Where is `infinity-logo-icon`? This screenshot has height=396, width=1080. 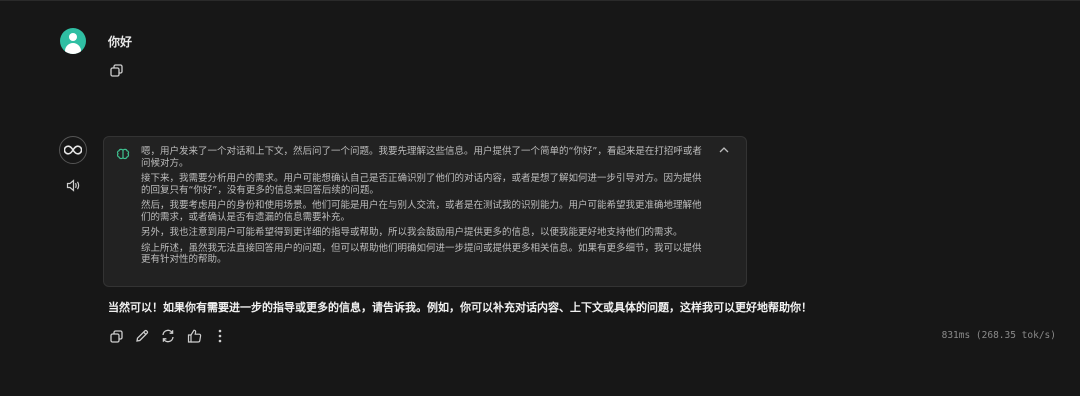 infinity-logo-icon is located at coordinates (73, 150).